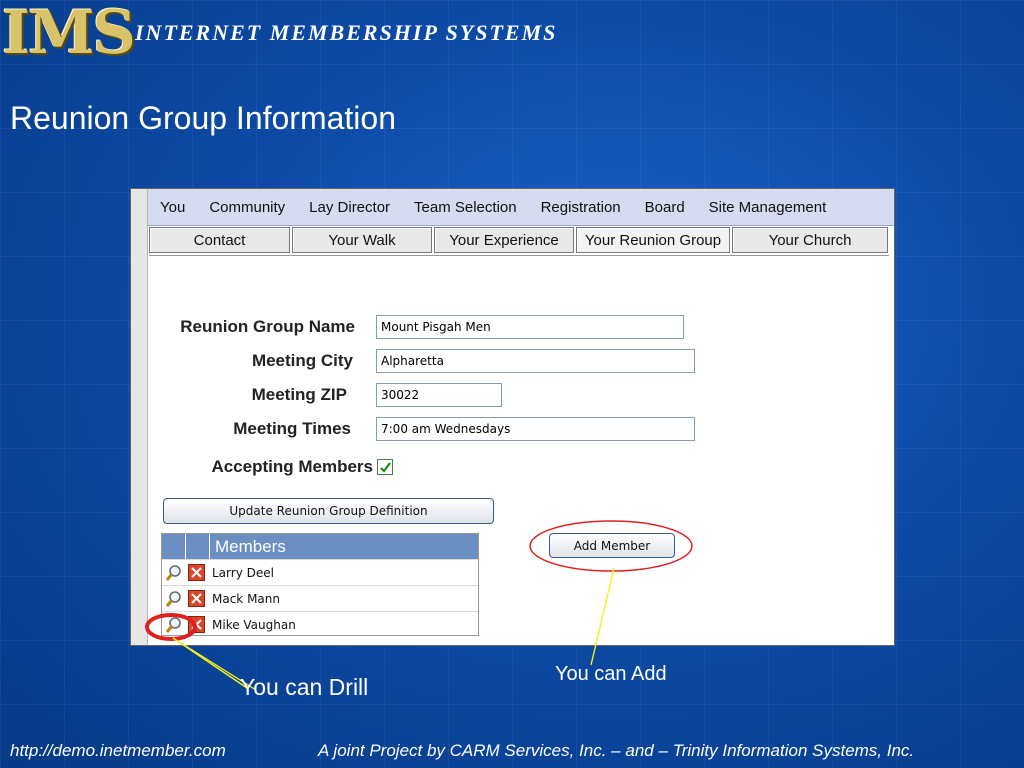 This screenshot has height=768, width=1024. What do you see at coordinates (118, 751) in the screenshot?
I see `footer-url: http://demo.inetmember.com` at bounding box center [118, 751].